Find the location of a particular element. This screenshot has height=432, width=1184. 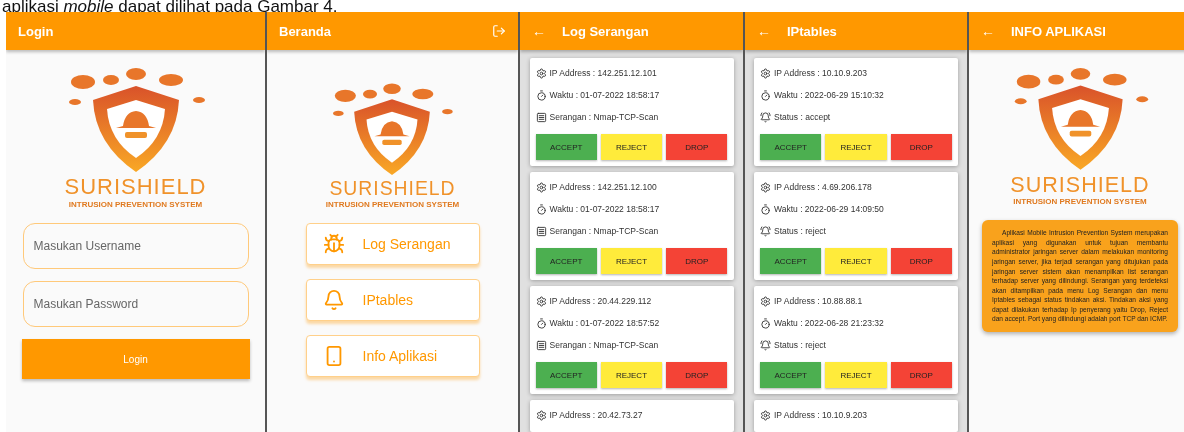

info-text: IP Address : 10.88.88.1 is located at coordinates (818, 301).